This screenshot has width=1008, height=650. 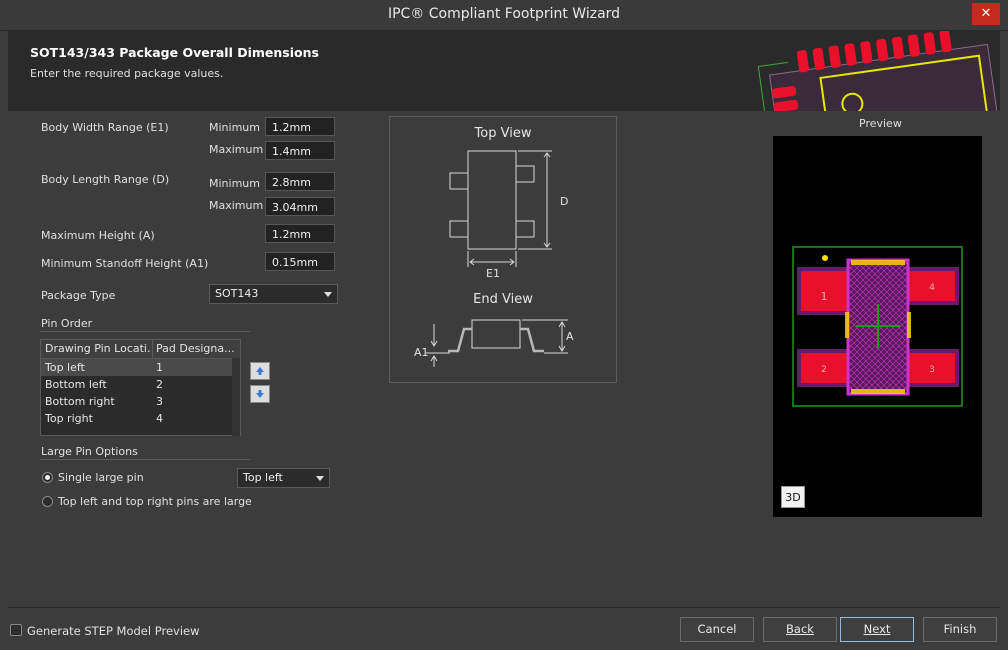 What do you see at coordinates (98, 235) in the screenshot?
I see `max-height-label: Maximum Height (A)` at bounding box center [98, 235].